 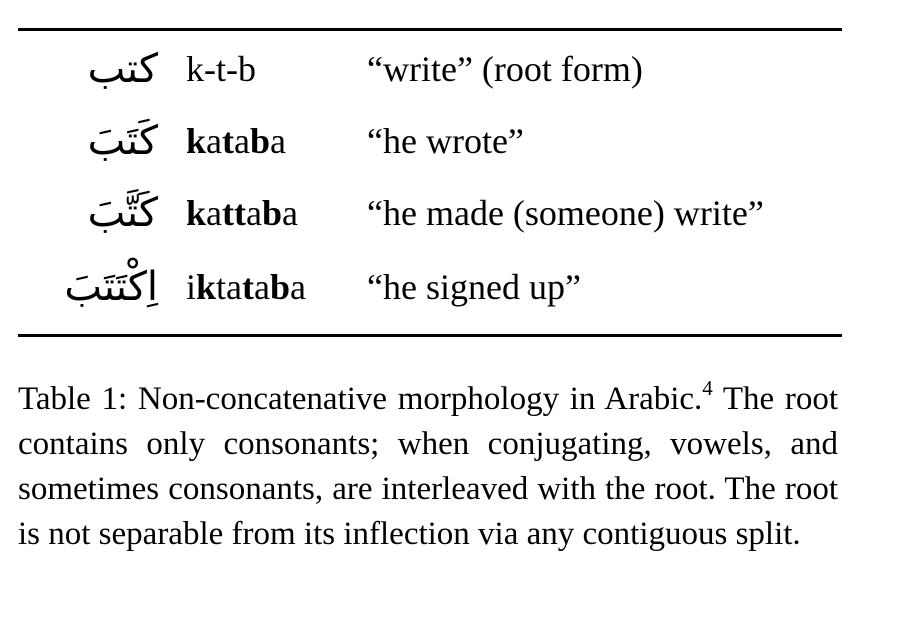 What do you see at coordinates (445, 141) in the screenshot?
I see `gloss: “he wrote”` at bounding box center [445, 141].